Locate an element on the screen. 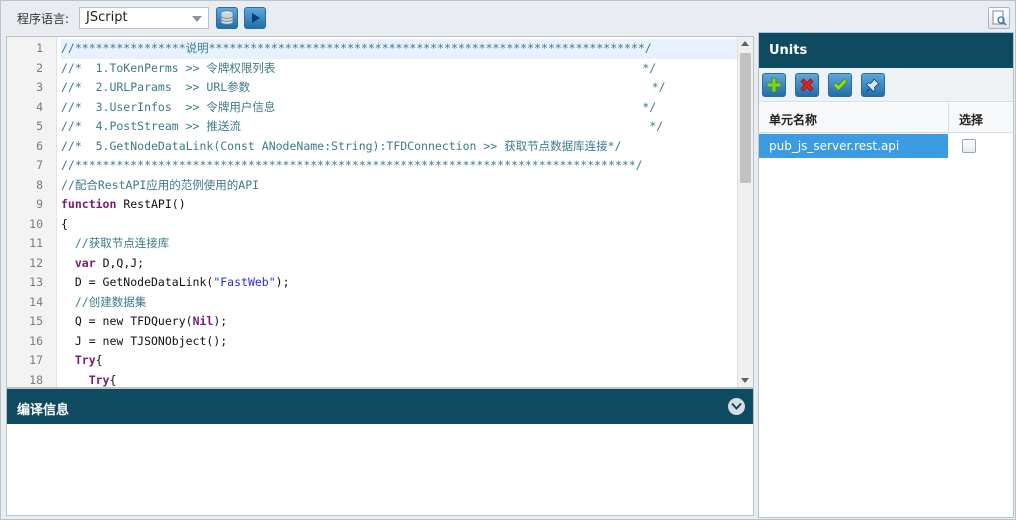  line-number: 14 is located at coordinates (36, 301).